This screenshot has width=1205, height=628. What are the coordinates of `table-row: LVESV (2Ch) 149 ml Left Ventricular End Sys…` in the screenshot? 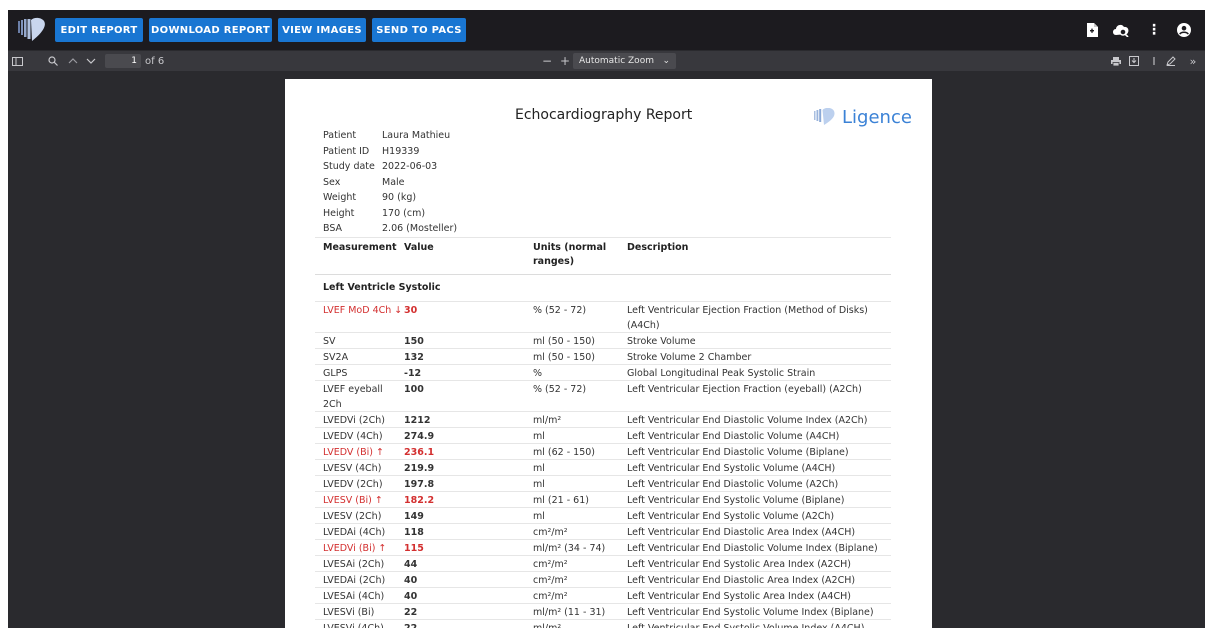 It's located at (603, 515).